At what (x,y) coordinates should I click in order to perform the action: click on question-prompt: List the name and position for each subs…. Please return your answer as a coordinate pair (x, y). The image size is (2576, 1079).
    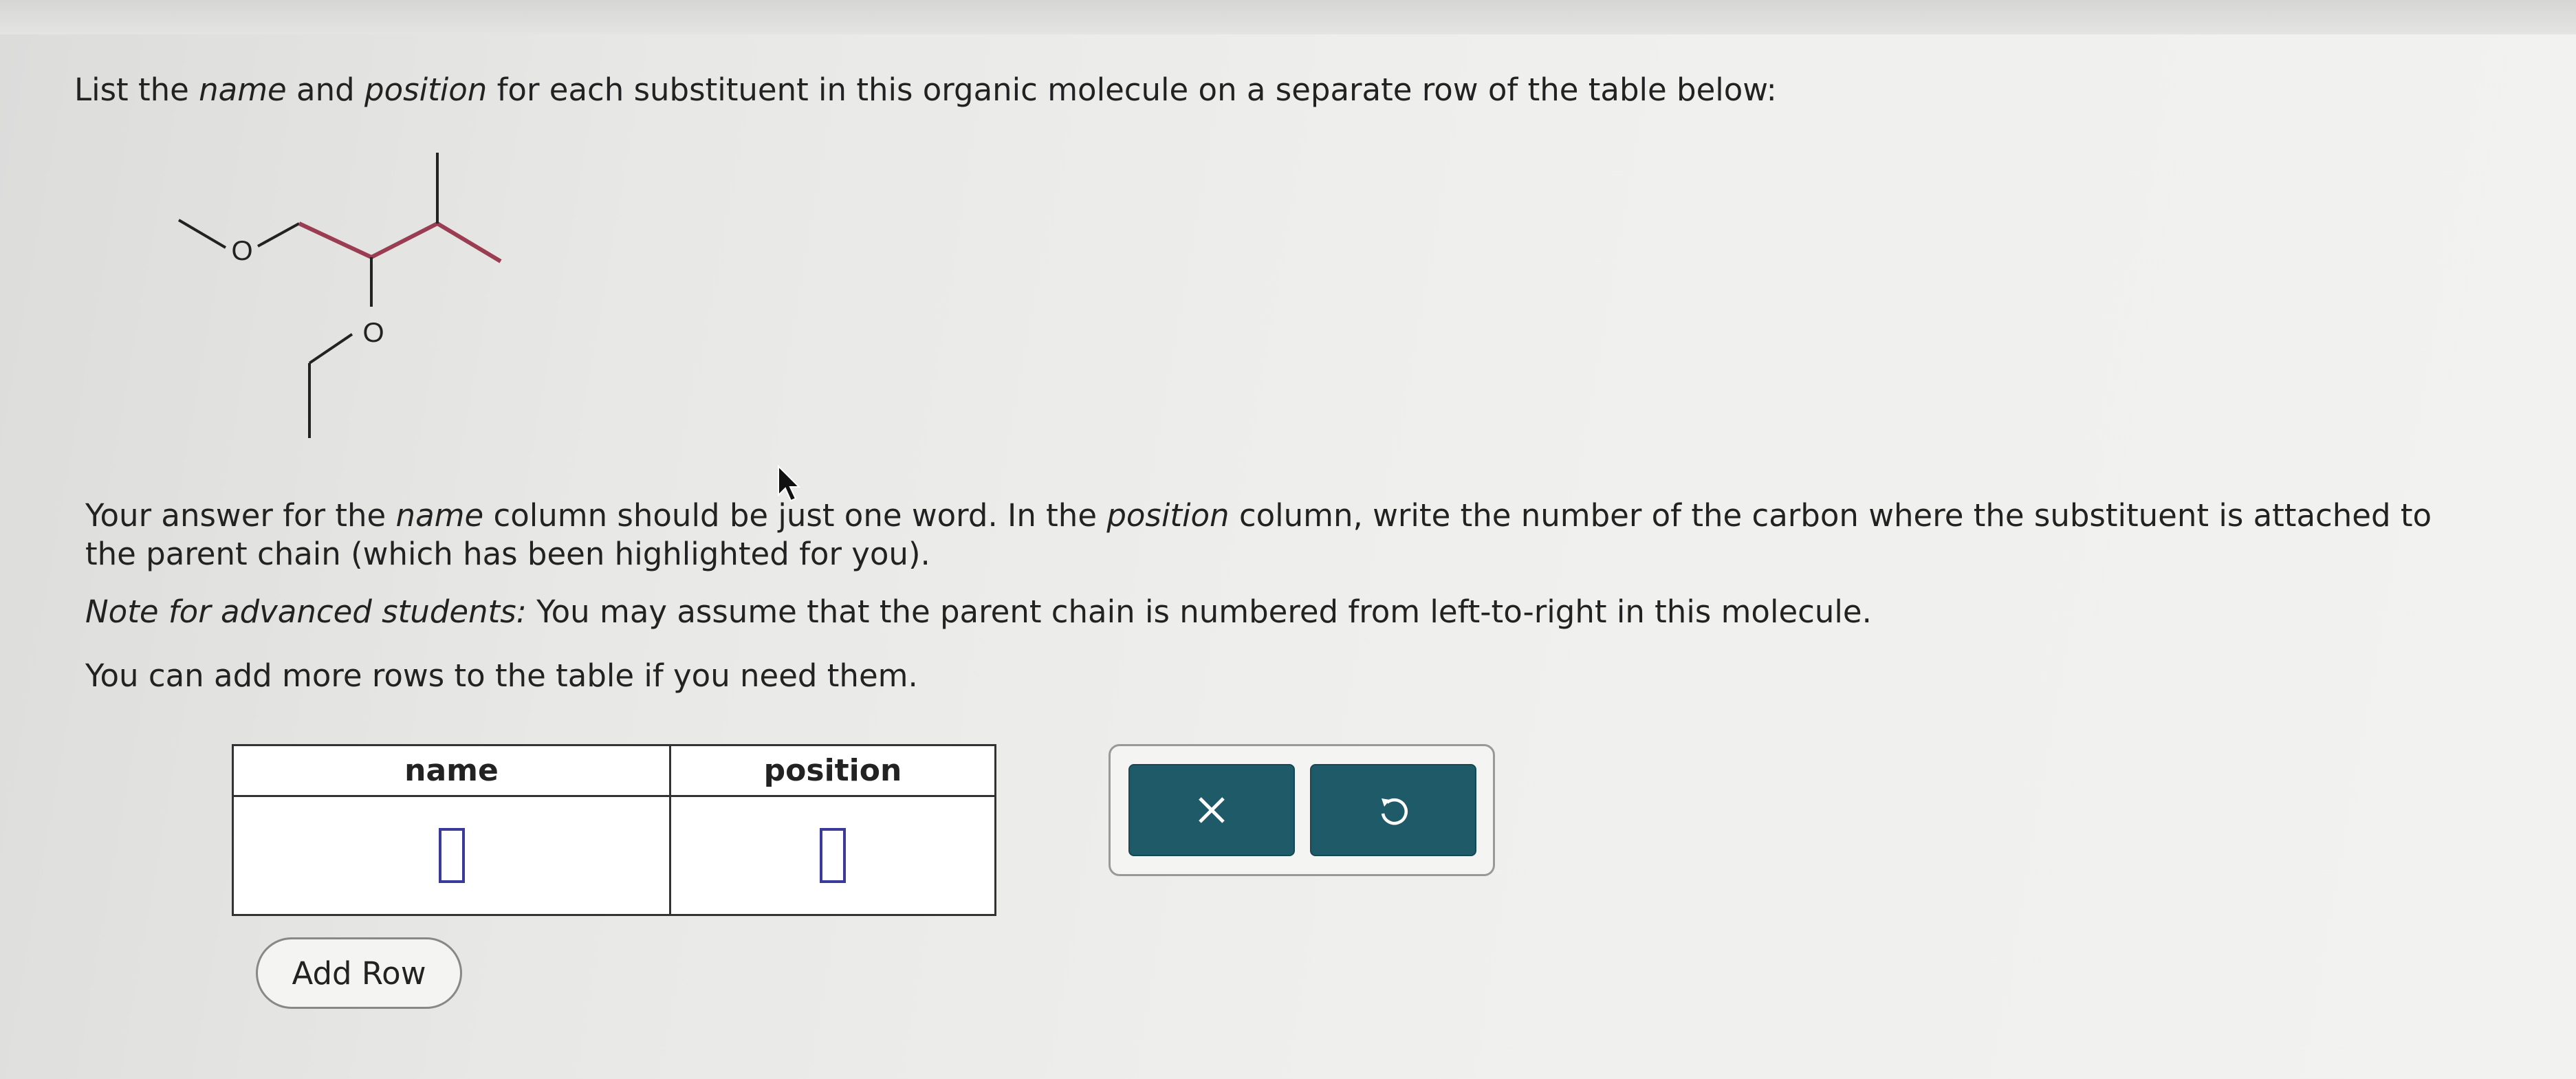
    Looking at the image, I should click on (925, 90).